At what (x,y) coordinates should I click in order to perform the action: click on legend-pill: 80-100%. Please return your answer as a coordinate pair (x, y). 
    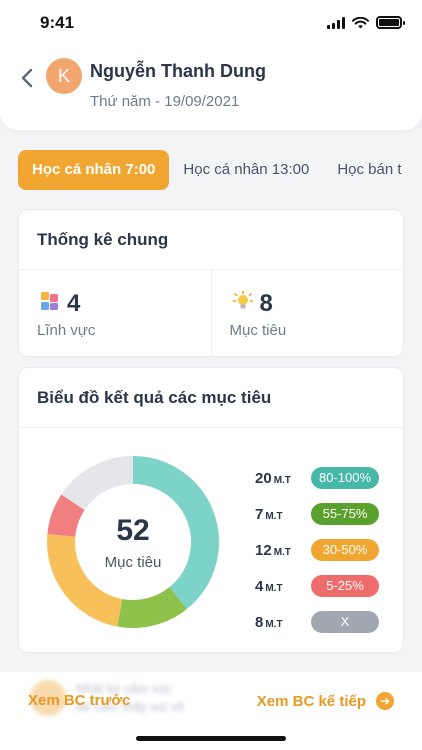
    Looking at the image, I should click on (345, 478).